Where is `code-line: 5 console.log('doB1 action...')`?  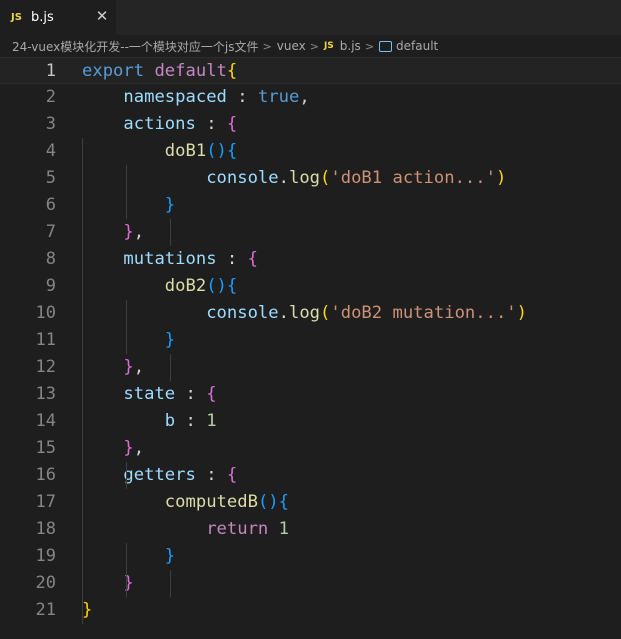
code-line: 5 console.log('doB1 action...') is located at coordinates (310, 178).